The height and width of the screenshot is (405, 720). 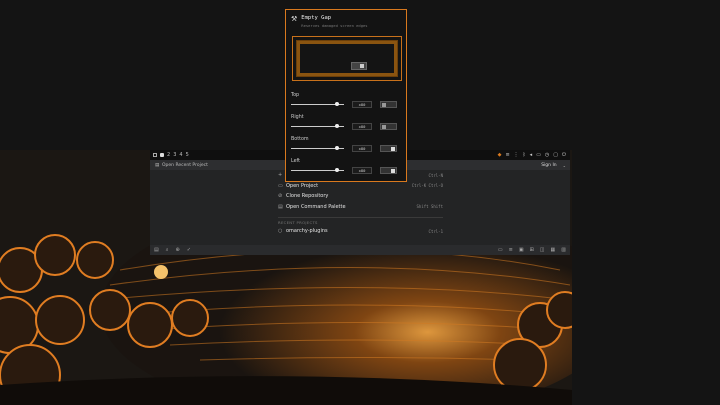 What do you see at coordinates (360, 221) in the screenshot?
I see `recent-projects-heading: RECENT PROJECTS` at bounding box center [360, 221].